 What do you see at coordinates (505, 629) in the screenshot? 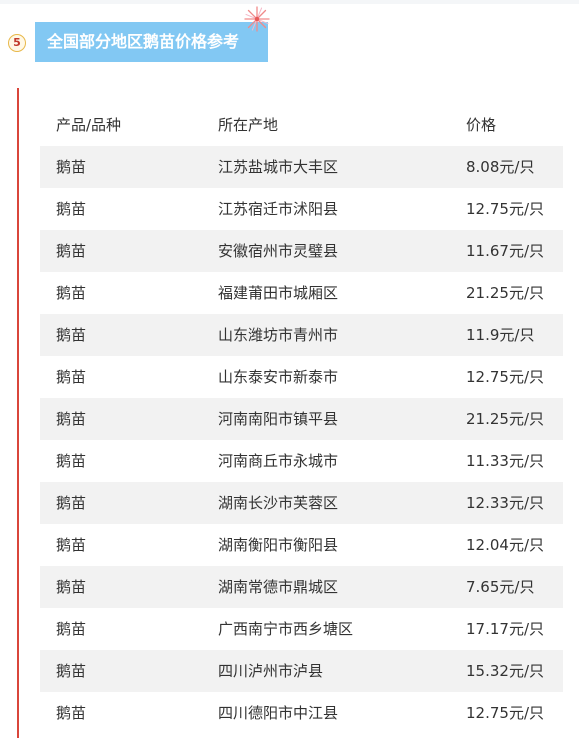
I see `cell-price: 17.17元/只` at bounding box center [505, 629].